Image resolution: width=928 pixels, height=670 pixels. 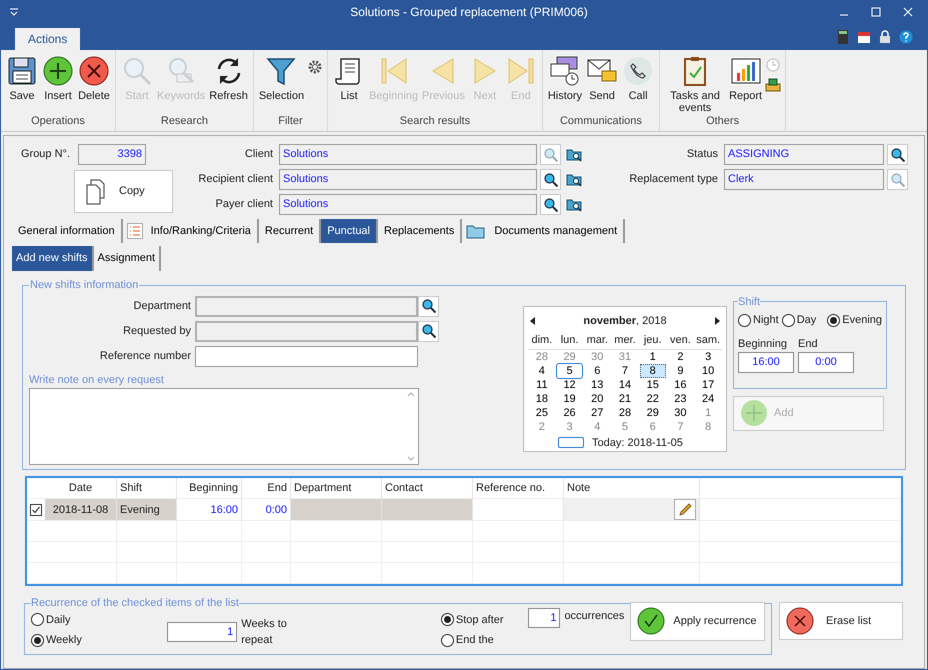 What do you see at coordinates (758, 320) in the screenshot?
I see `radio-button: Night` at bounding box center [758, 320].